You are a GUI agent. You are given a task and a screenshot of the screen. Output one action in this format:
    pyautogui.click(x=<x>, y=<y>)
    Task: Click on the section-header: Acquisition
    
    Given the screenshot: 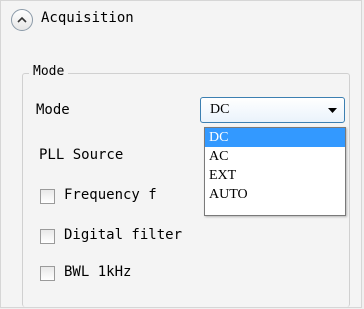 What is the action you would take?
    pyautogui.click(x=181, y=21)
    